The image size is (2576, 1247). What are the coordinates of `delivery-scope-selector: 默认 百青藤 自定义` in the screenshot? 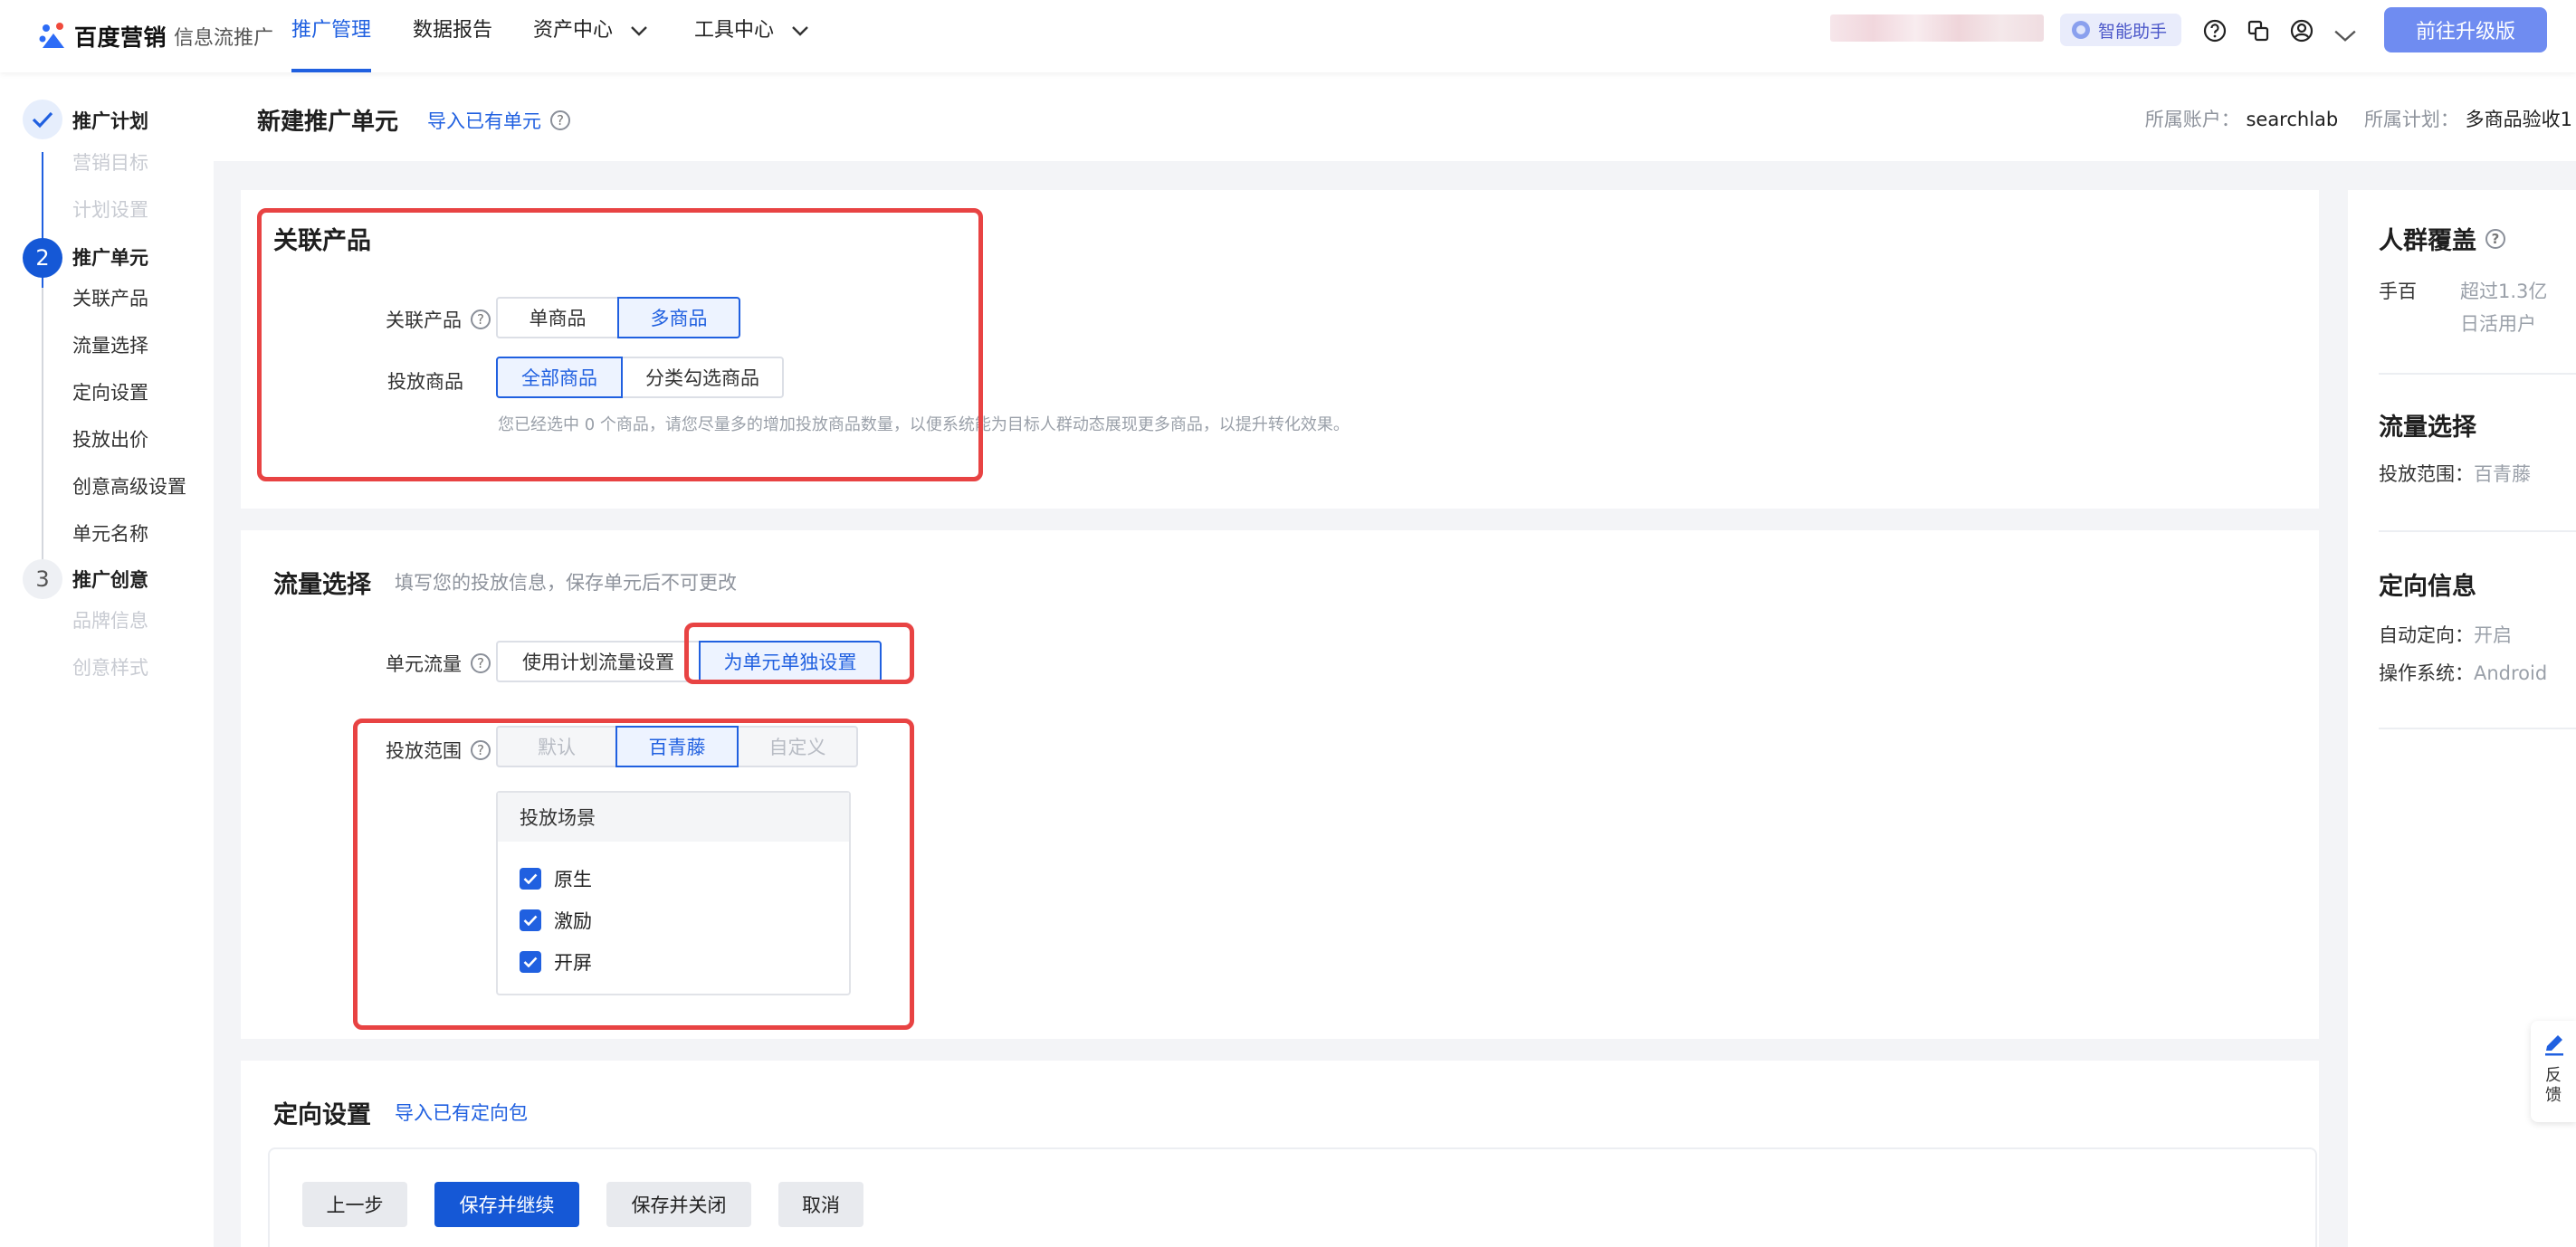 It's located at (677, 746).